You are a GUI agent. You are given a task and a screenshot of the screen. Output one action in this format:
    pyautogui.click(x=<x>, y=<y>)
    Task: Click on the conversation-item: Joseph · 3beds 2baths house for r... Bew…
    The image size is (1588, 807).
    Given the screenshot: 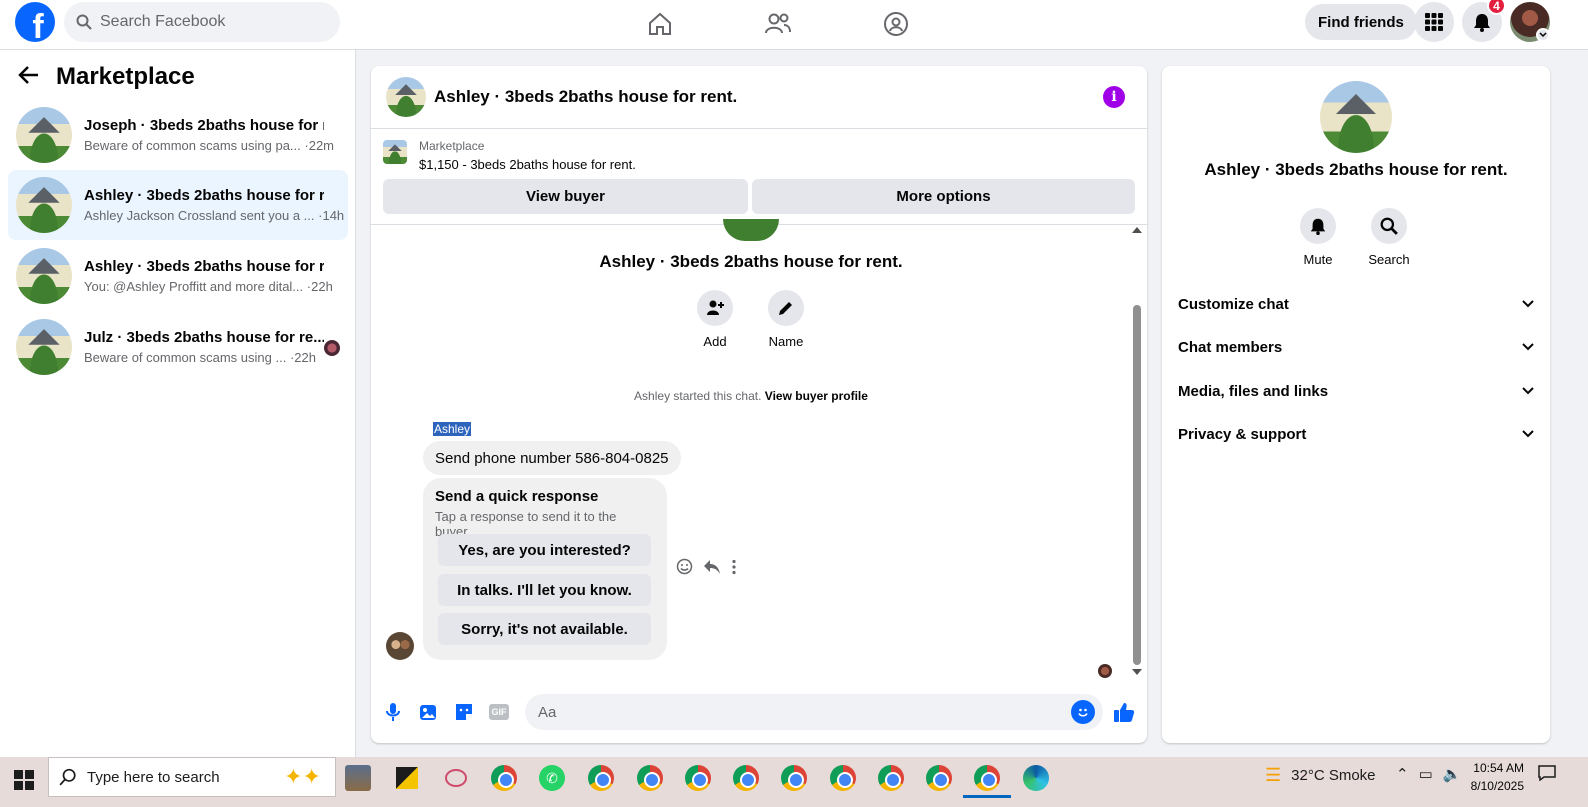 What is the action you would take?
    pyautogui.click(x=178, y=135)
    